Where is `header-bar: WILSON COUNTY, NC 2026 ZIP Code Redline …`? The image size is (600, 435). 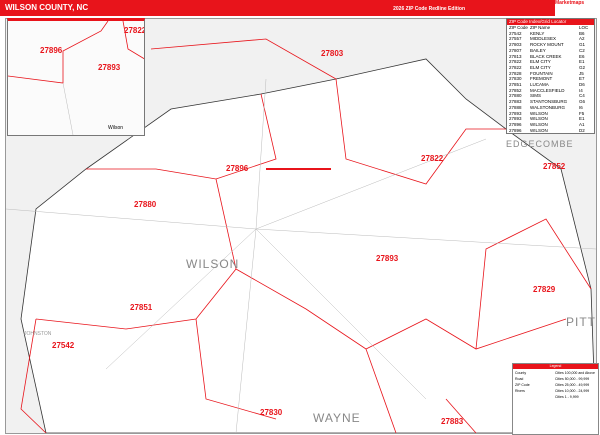 header-bar: WILSON COUNTY, NC 2026 ZIP Code Redline … is located at coordinates (277, 8).